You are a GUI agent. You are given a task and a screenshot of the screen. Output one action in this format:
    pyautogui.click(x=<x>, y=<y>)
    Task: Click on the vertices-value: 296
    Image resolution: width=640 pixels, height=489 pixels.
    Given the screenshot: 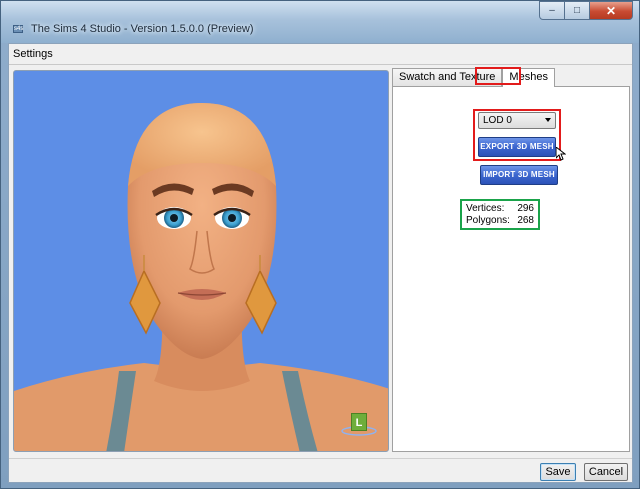 What is the action you would take?
    pyautogui.click(x=525, y=208)
    